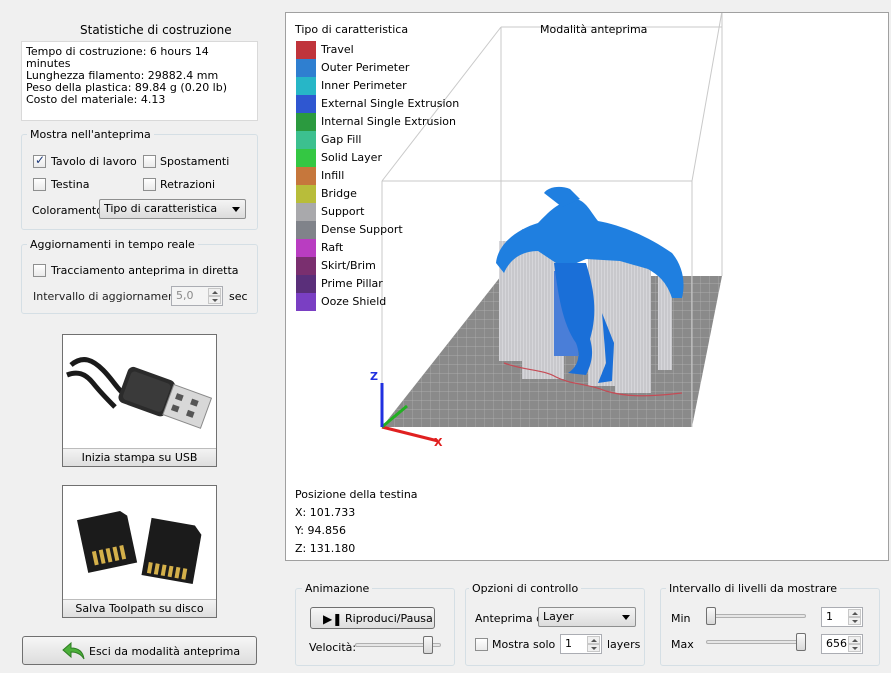  I want to click on layer-range-title: Intervallo di livelli da mostrare, so click(753, 588).